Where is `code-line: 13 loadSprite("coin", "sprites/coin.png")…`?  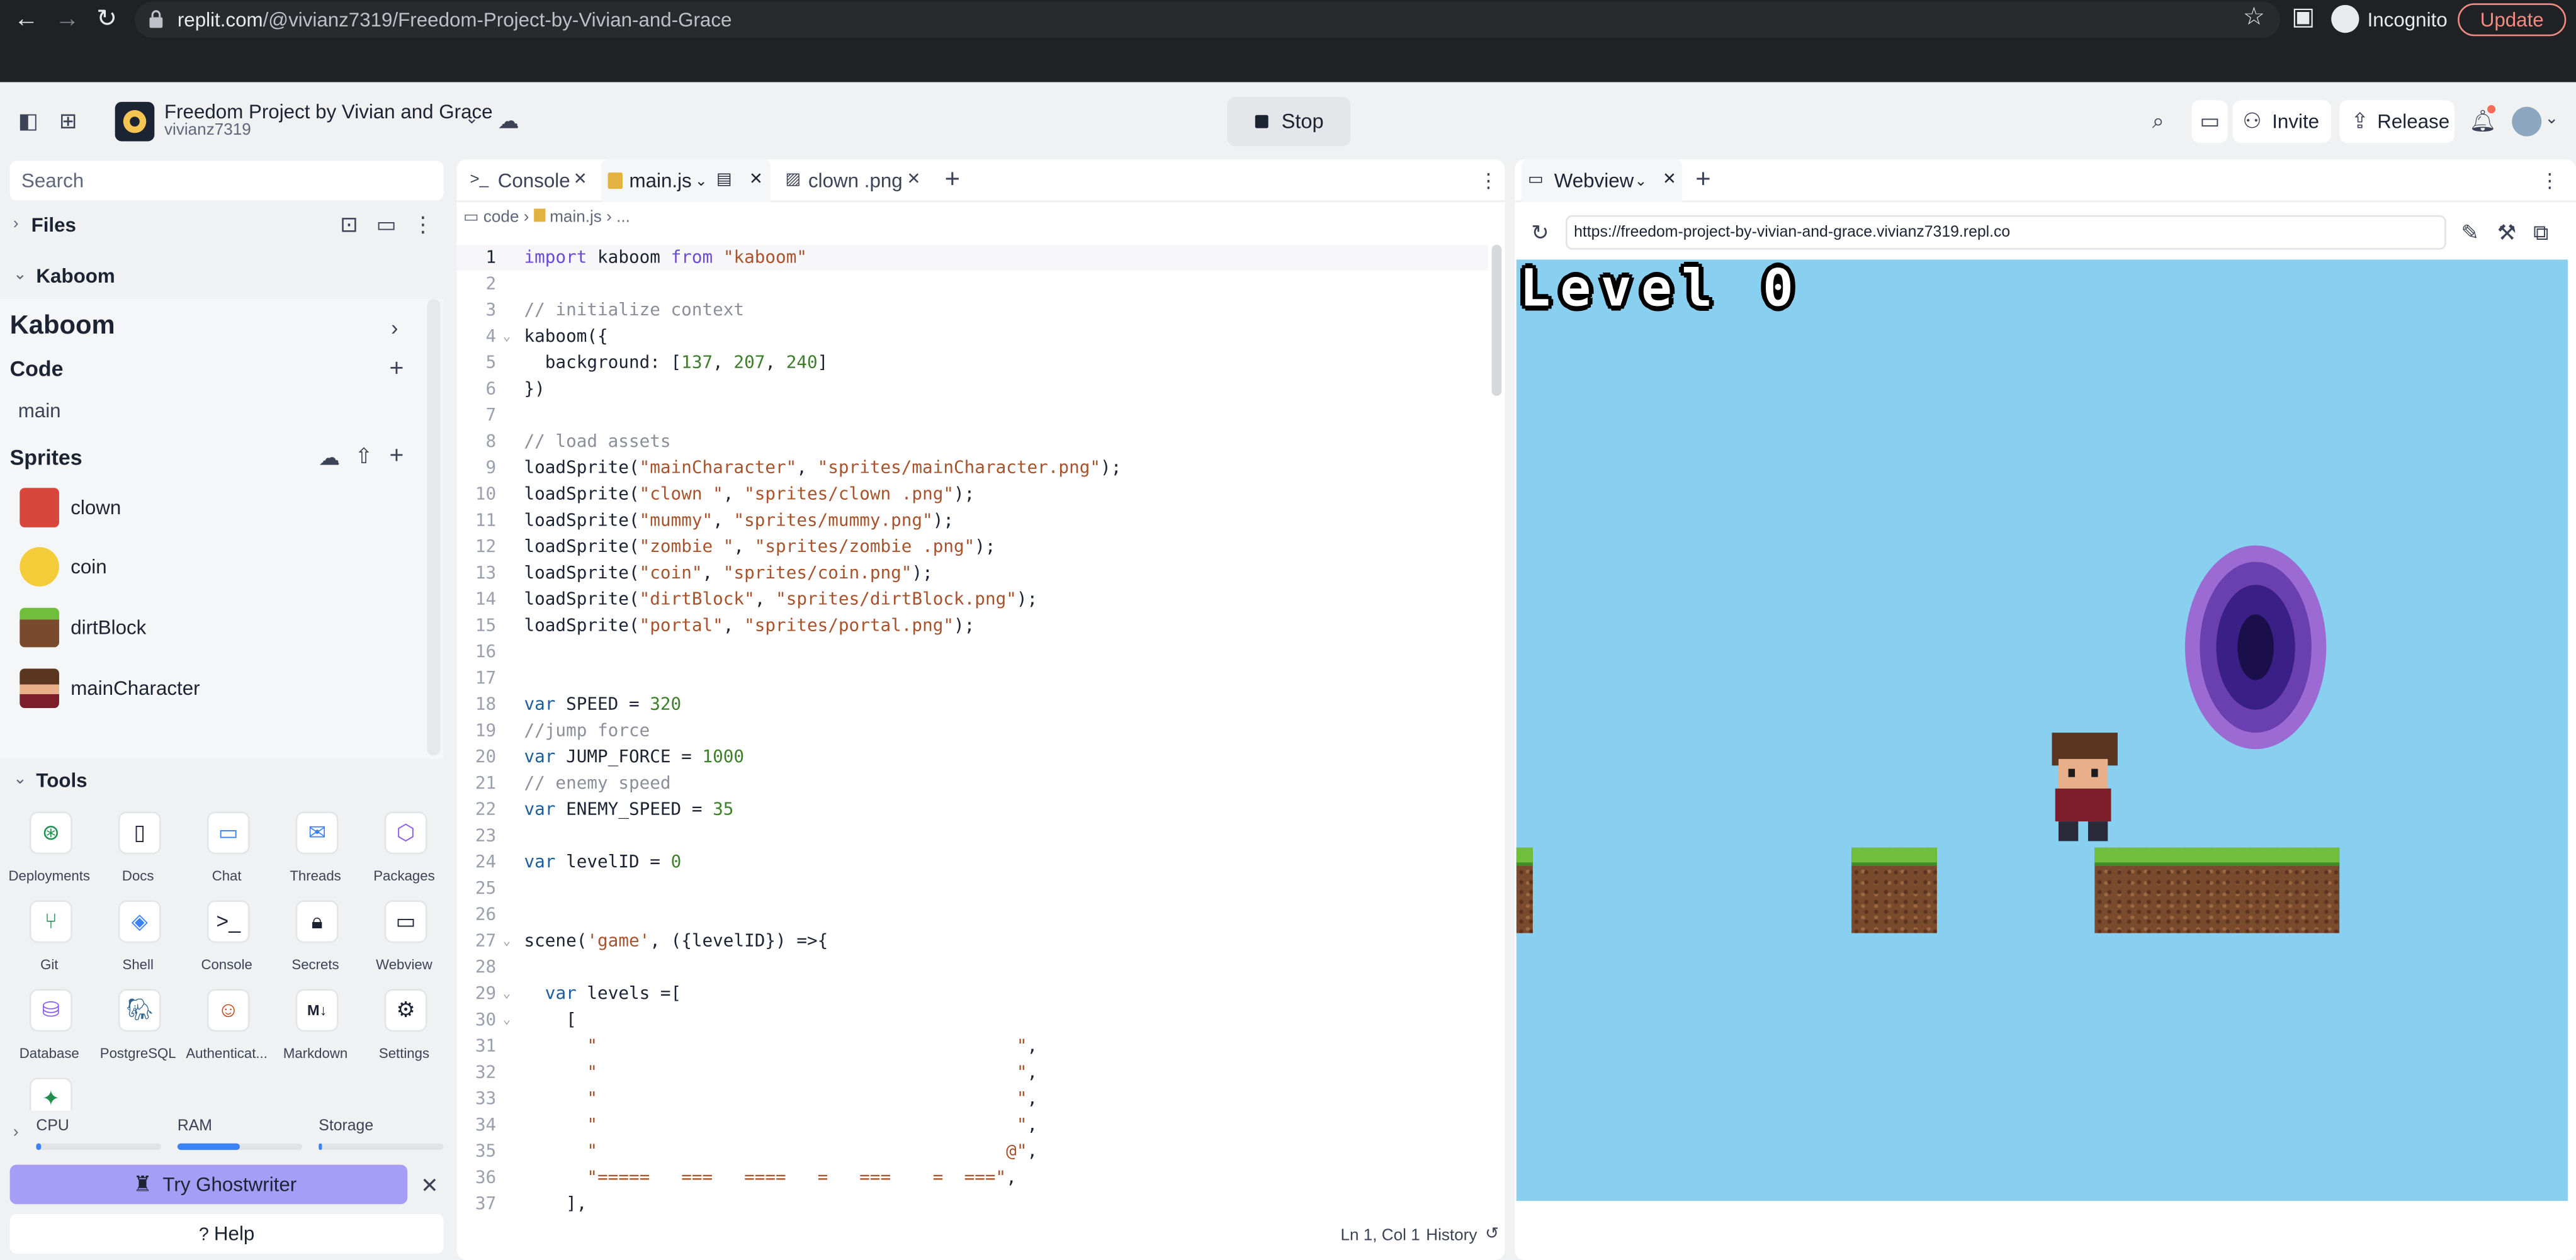
code-line: 13 loadSprite("coin", "sprites/coin.png")… is located at coordinates (972, 573).